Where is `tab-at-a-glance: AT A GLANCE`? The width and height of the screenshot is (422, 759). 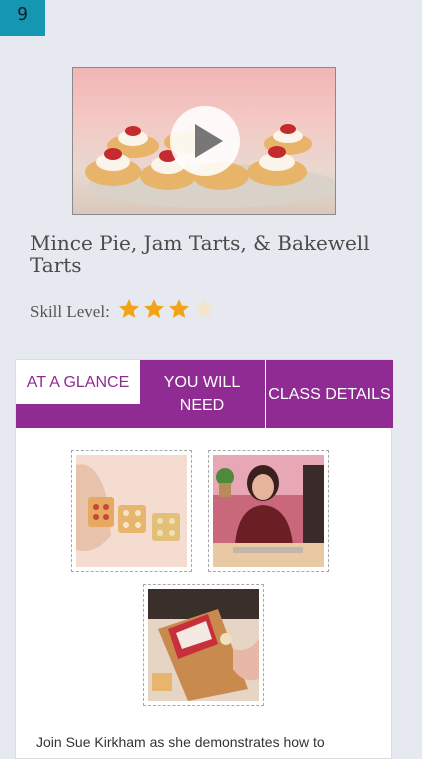 tab-at-a-glance: AT A GLANCE is located at coordinates (78, 382).